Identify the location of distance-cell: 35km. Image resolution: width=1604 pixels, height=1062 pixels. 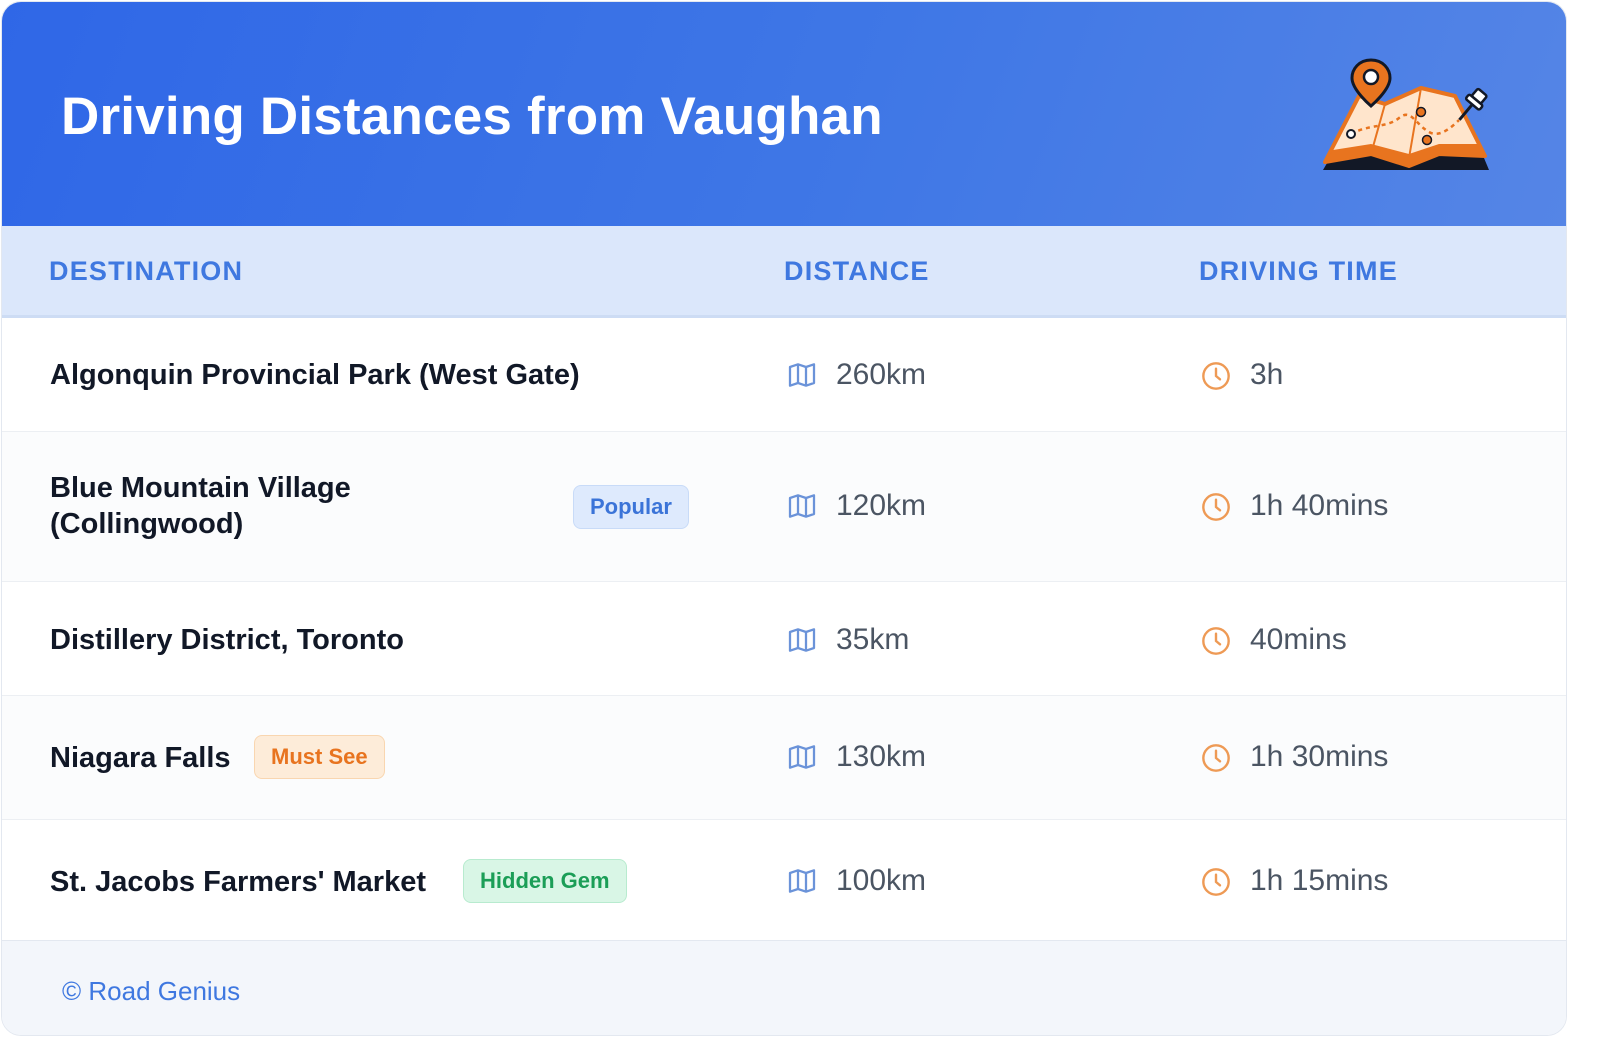
(847, 640).